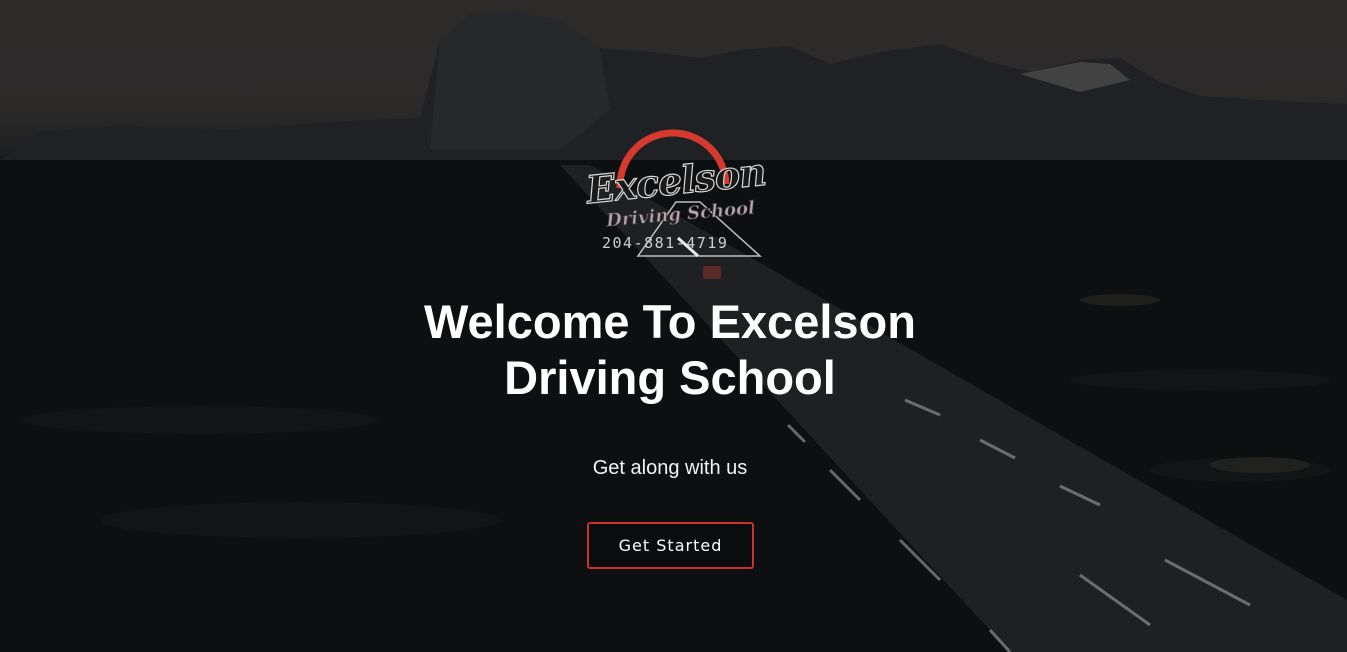 The image size is (1347, 652). Describe the element at coordinates (670, 349) in the screenshot. I see `hero-title: Welcome To Excelson Driving School` at that location.